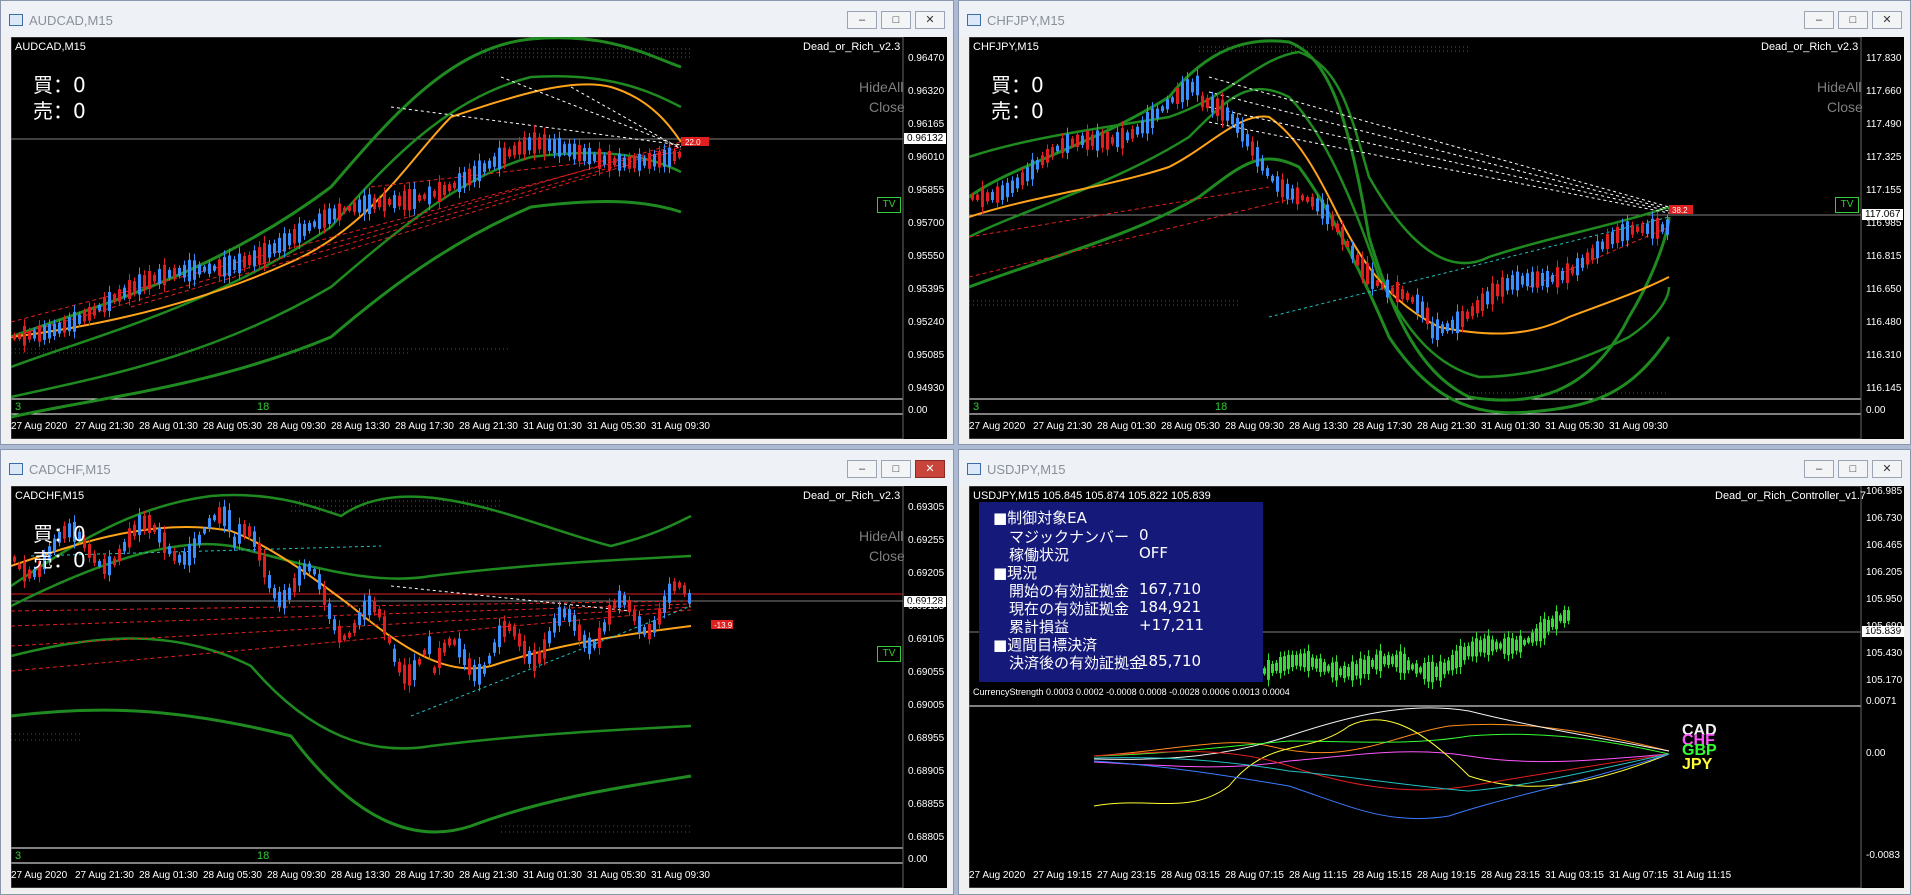 The image size is (1911, 895). I want to click on zone-dots, so click(1334, 49).